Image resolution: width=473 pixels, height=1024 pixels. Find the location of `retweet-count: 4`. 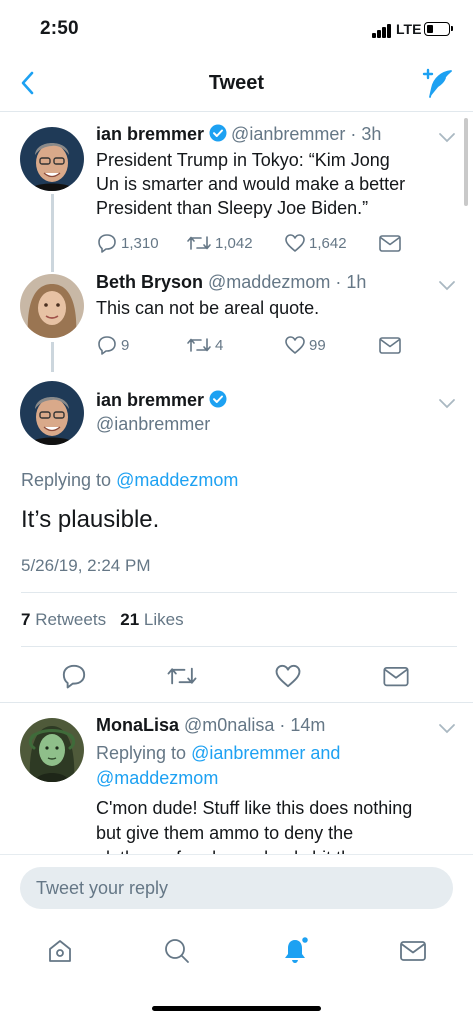

retweet-count: 4 is located at coordinates (219, 345).